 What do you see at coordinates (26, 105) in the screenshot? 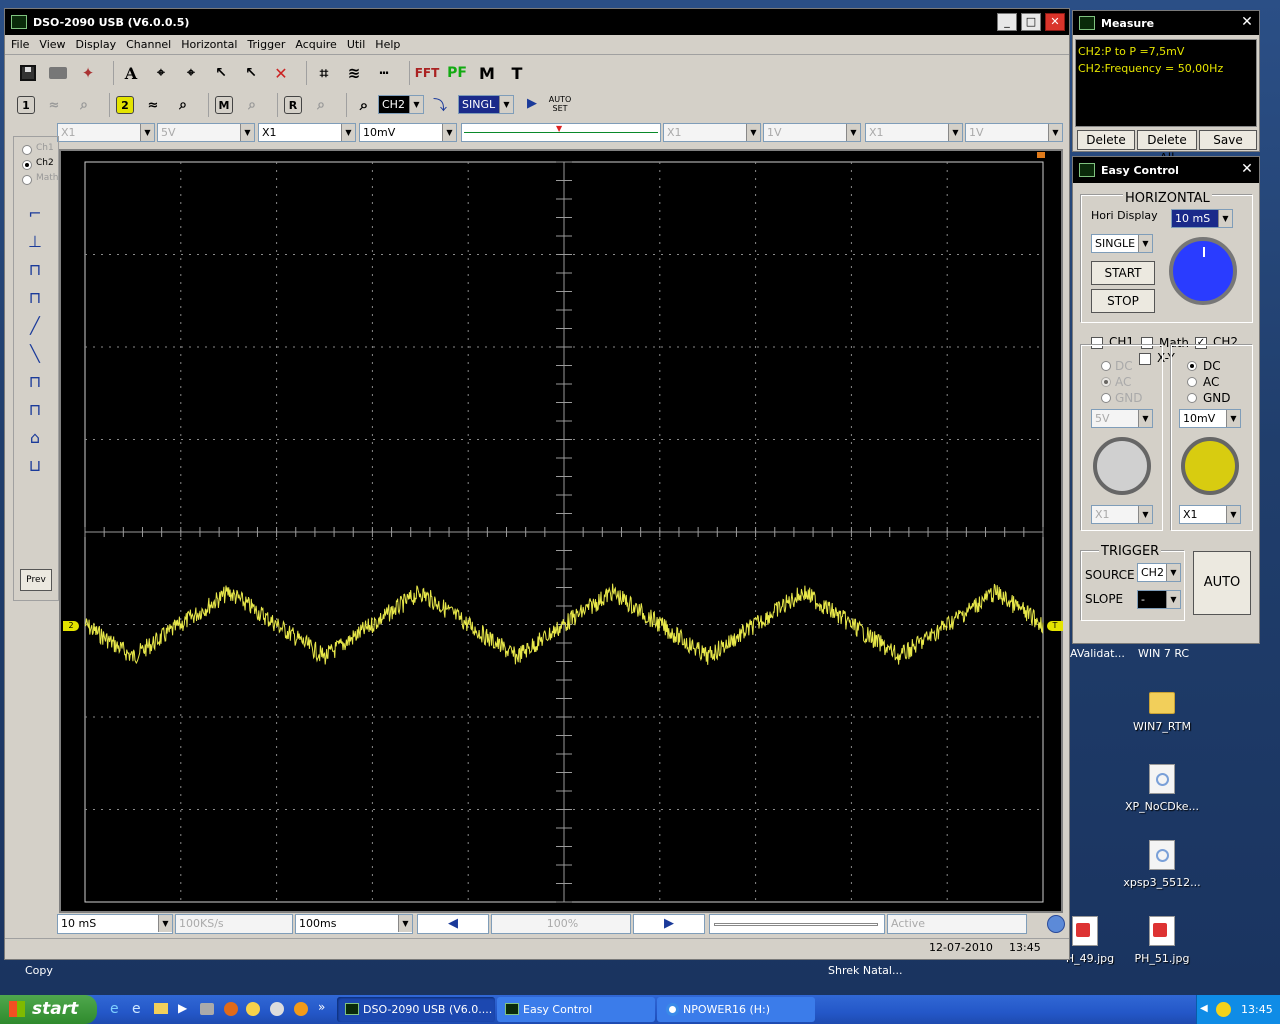
I see `ch1-toggle-button: 1` at bounding box center [26, 105].